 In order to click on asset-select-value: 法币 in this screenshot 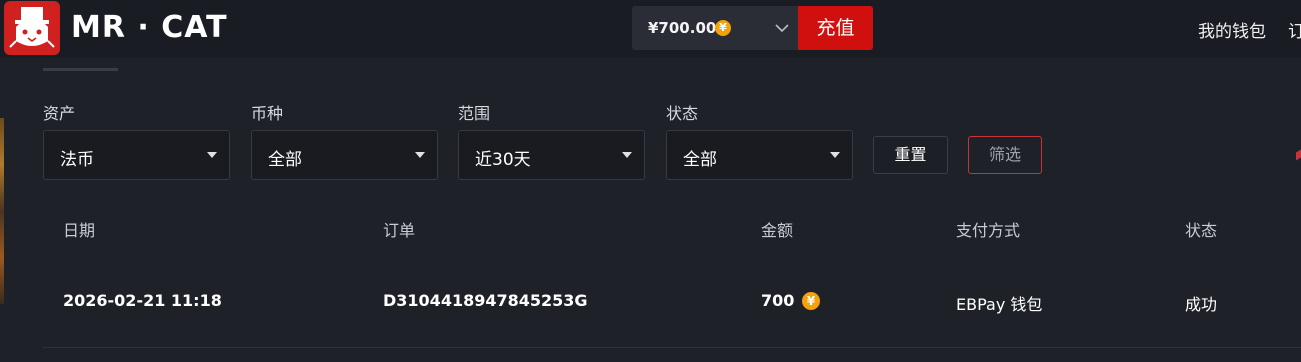, I will do `click(77, 160)`.